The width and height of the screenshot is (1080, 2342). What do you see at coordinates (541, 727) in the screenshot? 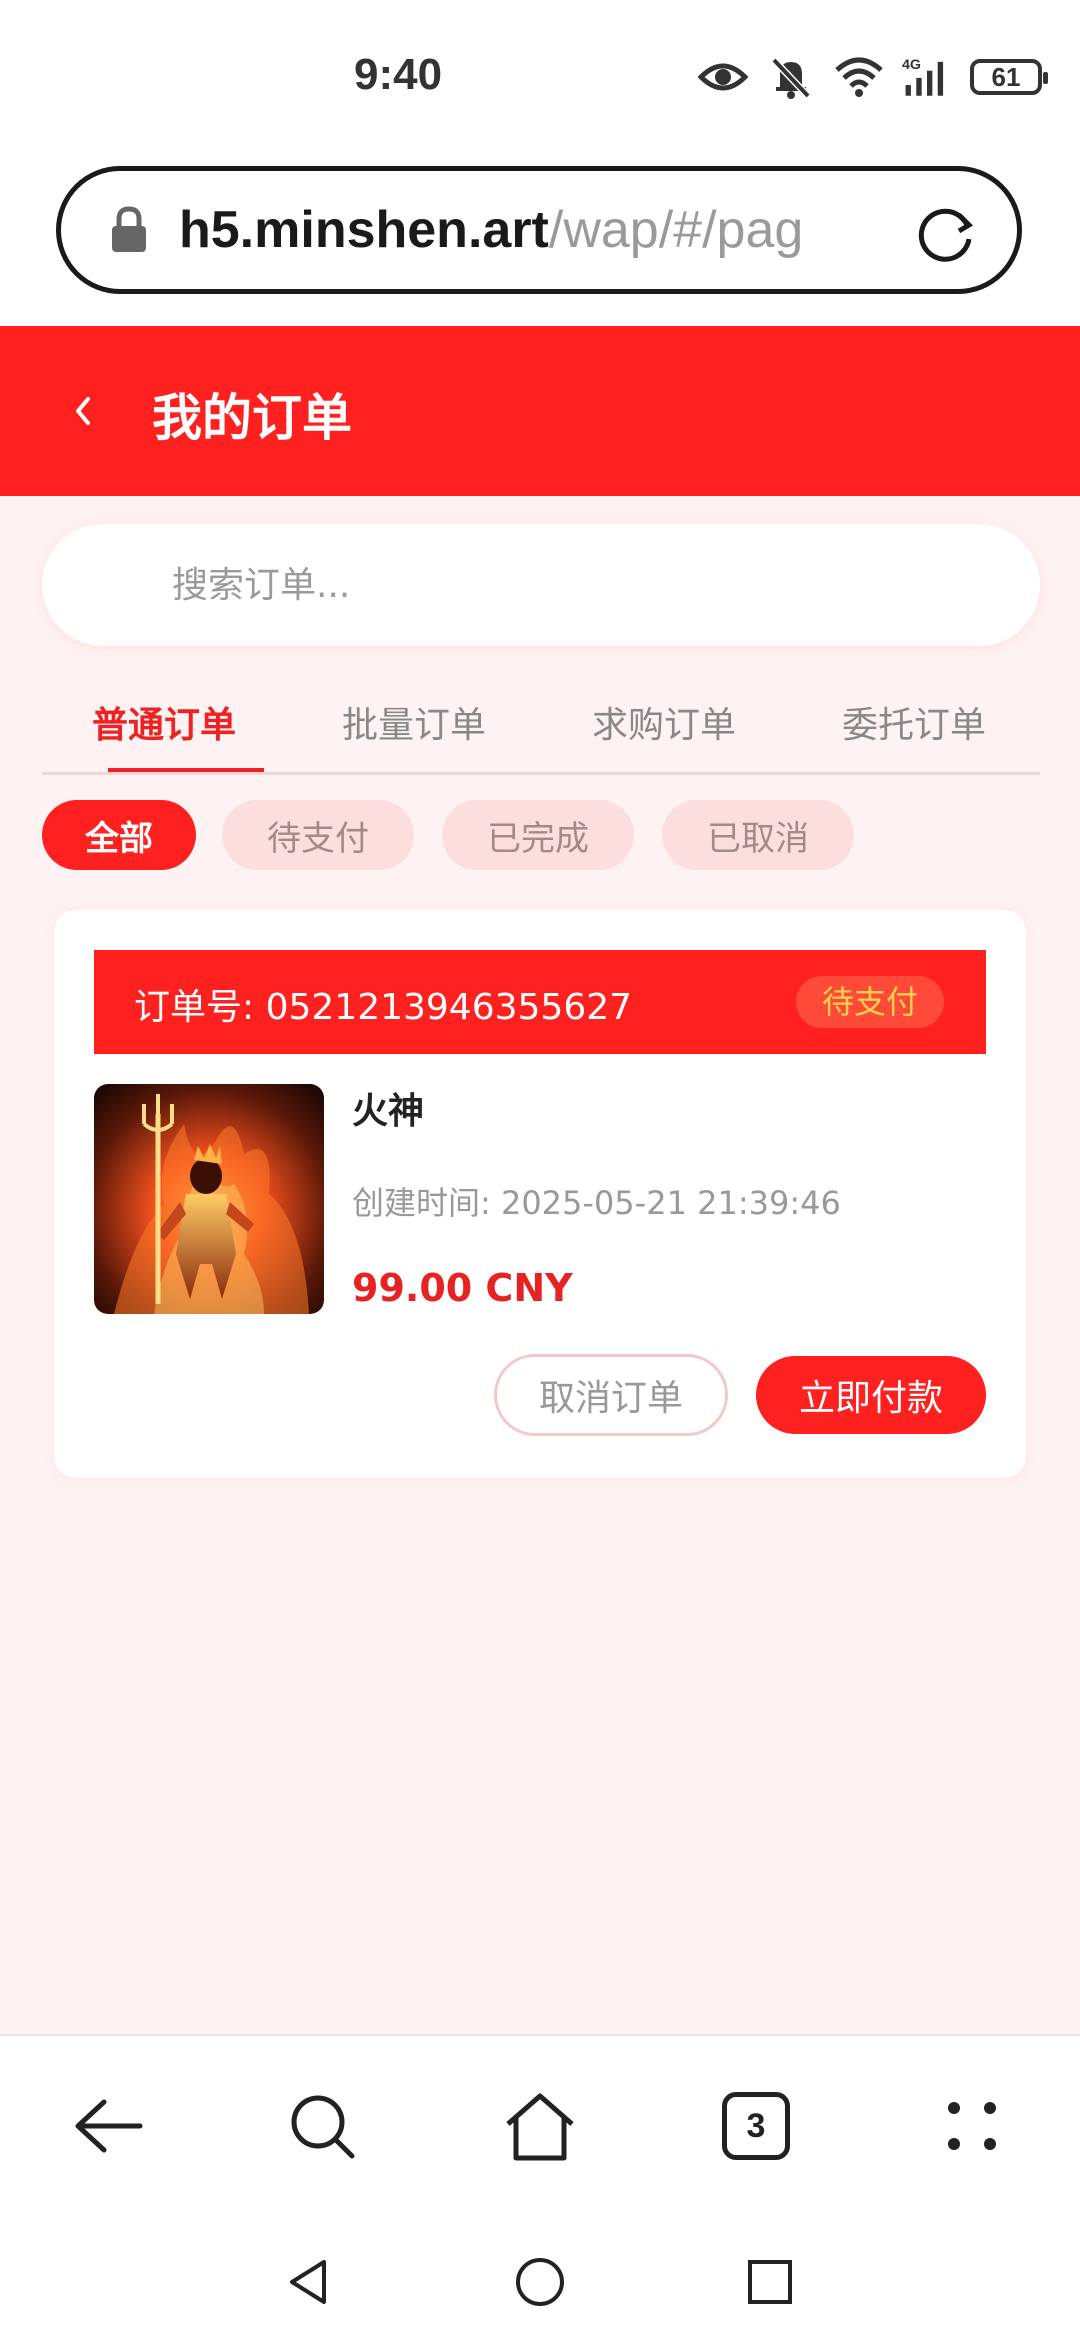
I see `order-type-tabs: 普通订单 批量订单 求购订单 委托订单` at bounding box center [541, 727].